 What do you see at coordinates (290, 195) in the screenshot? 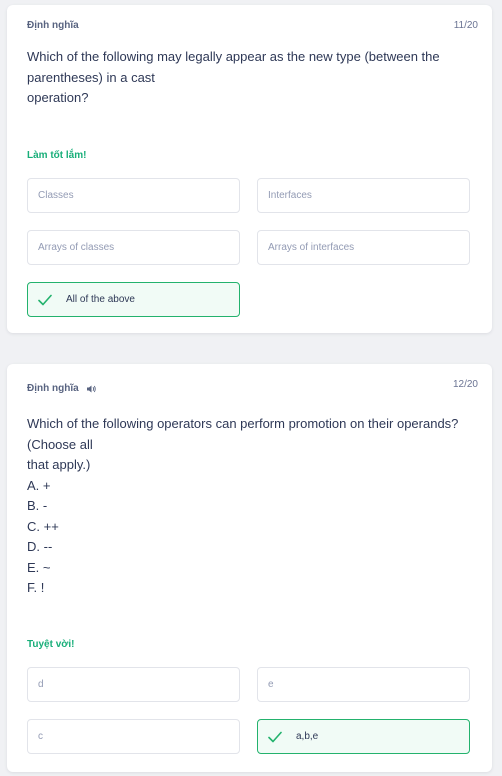
I see `answer-option-text: Interfaces` at bounding box center [290, 195].